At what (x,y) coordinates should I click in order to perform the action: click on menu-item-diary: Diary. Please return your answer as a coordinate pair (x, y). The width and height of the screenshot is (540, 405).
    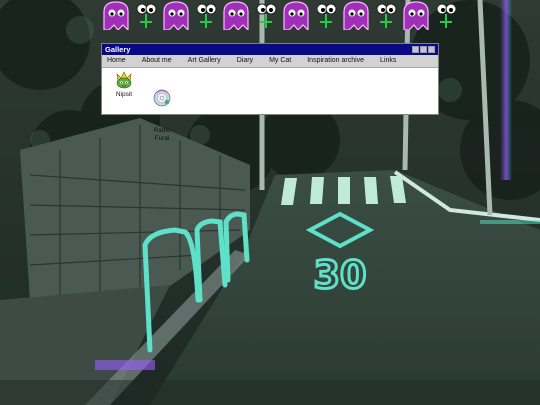
    Looking at the image, I should click on (245, 61).